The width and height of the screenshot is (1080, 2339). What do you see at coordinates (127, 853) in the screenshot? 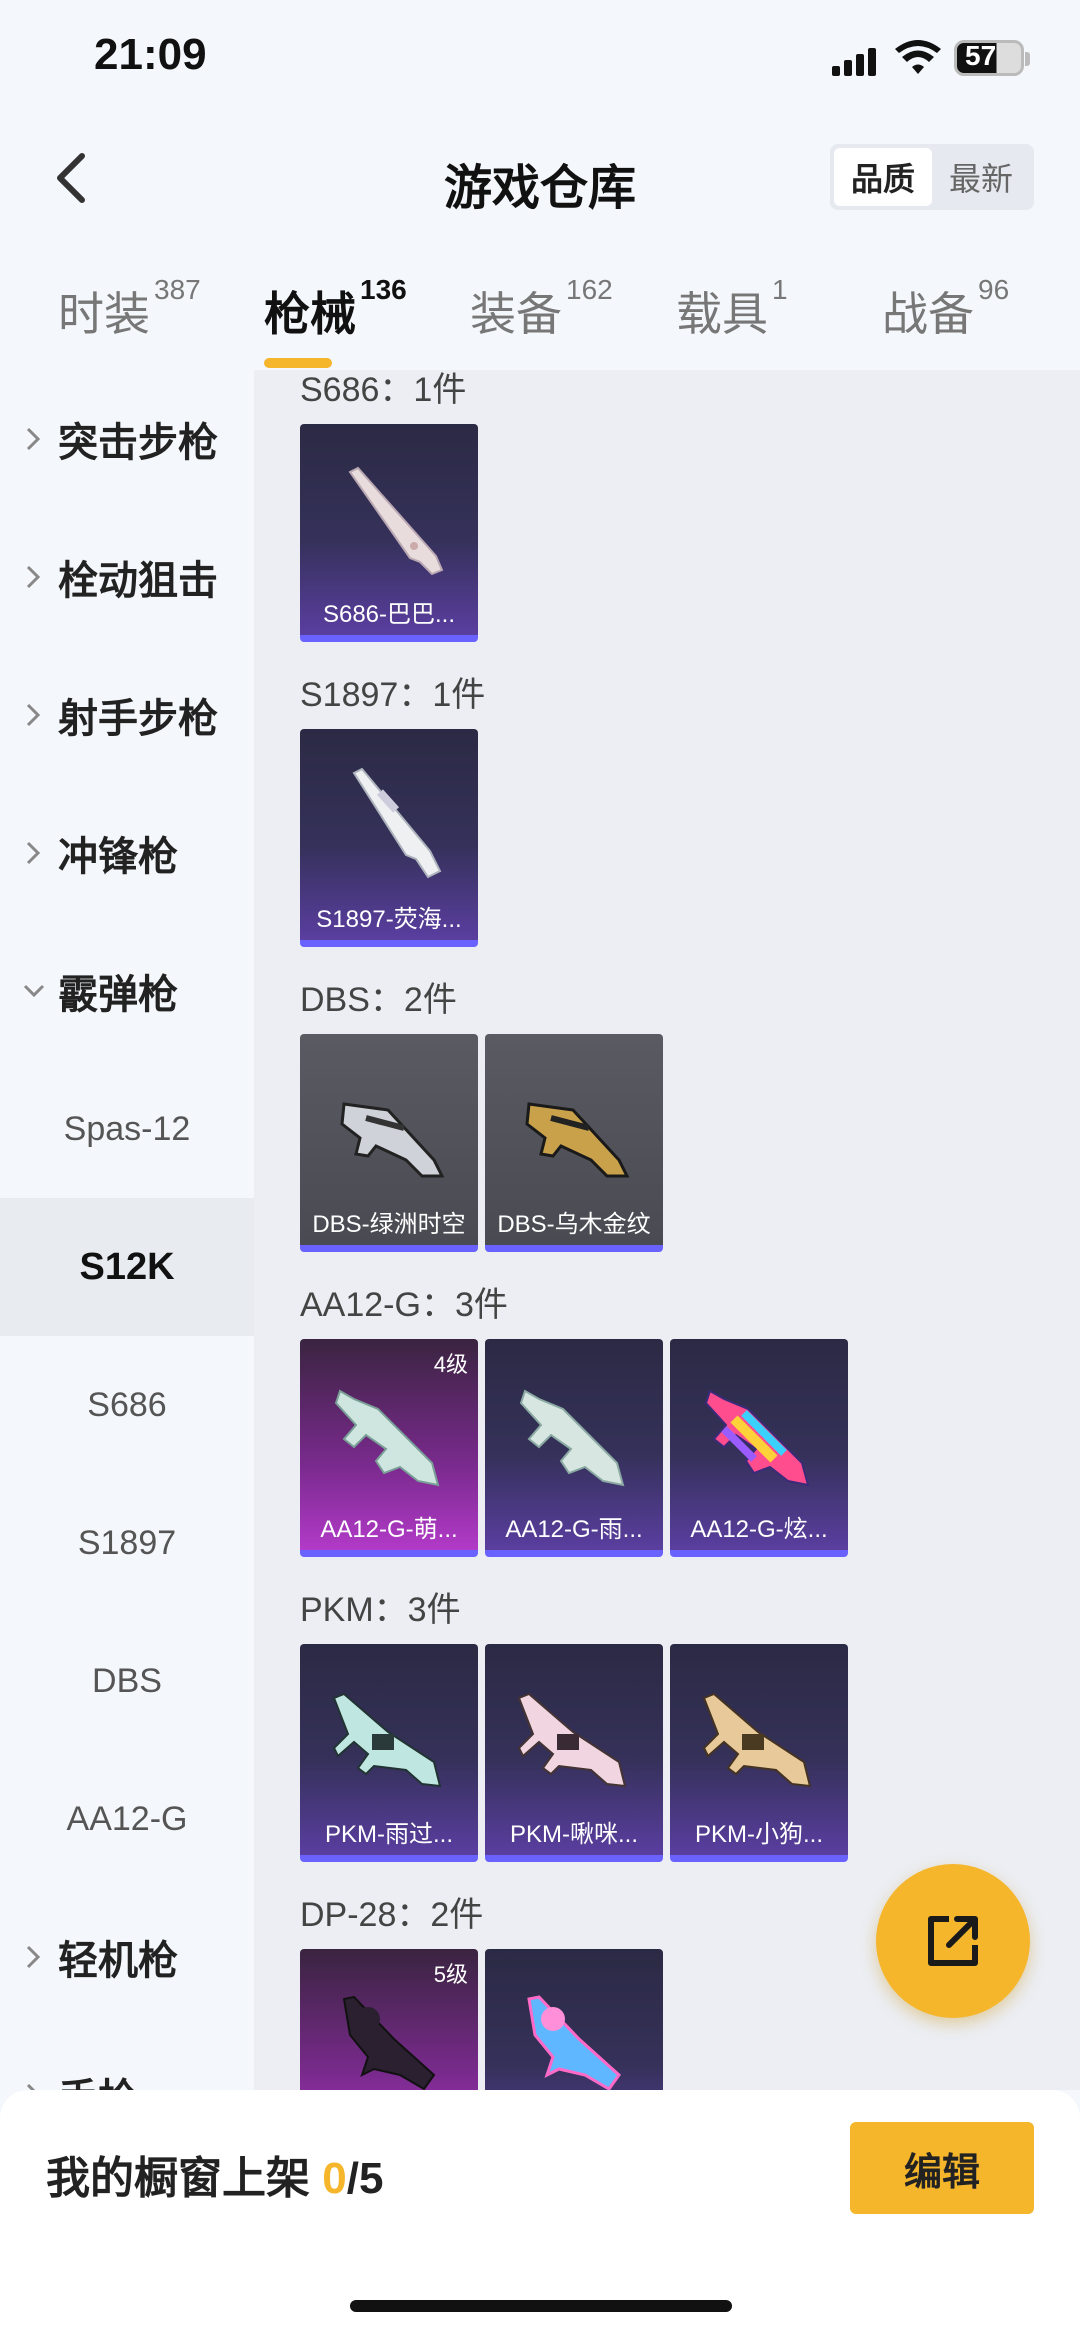
I see `sidebar-item-smg: 冲锋枪` at bounding box center [127, 853].